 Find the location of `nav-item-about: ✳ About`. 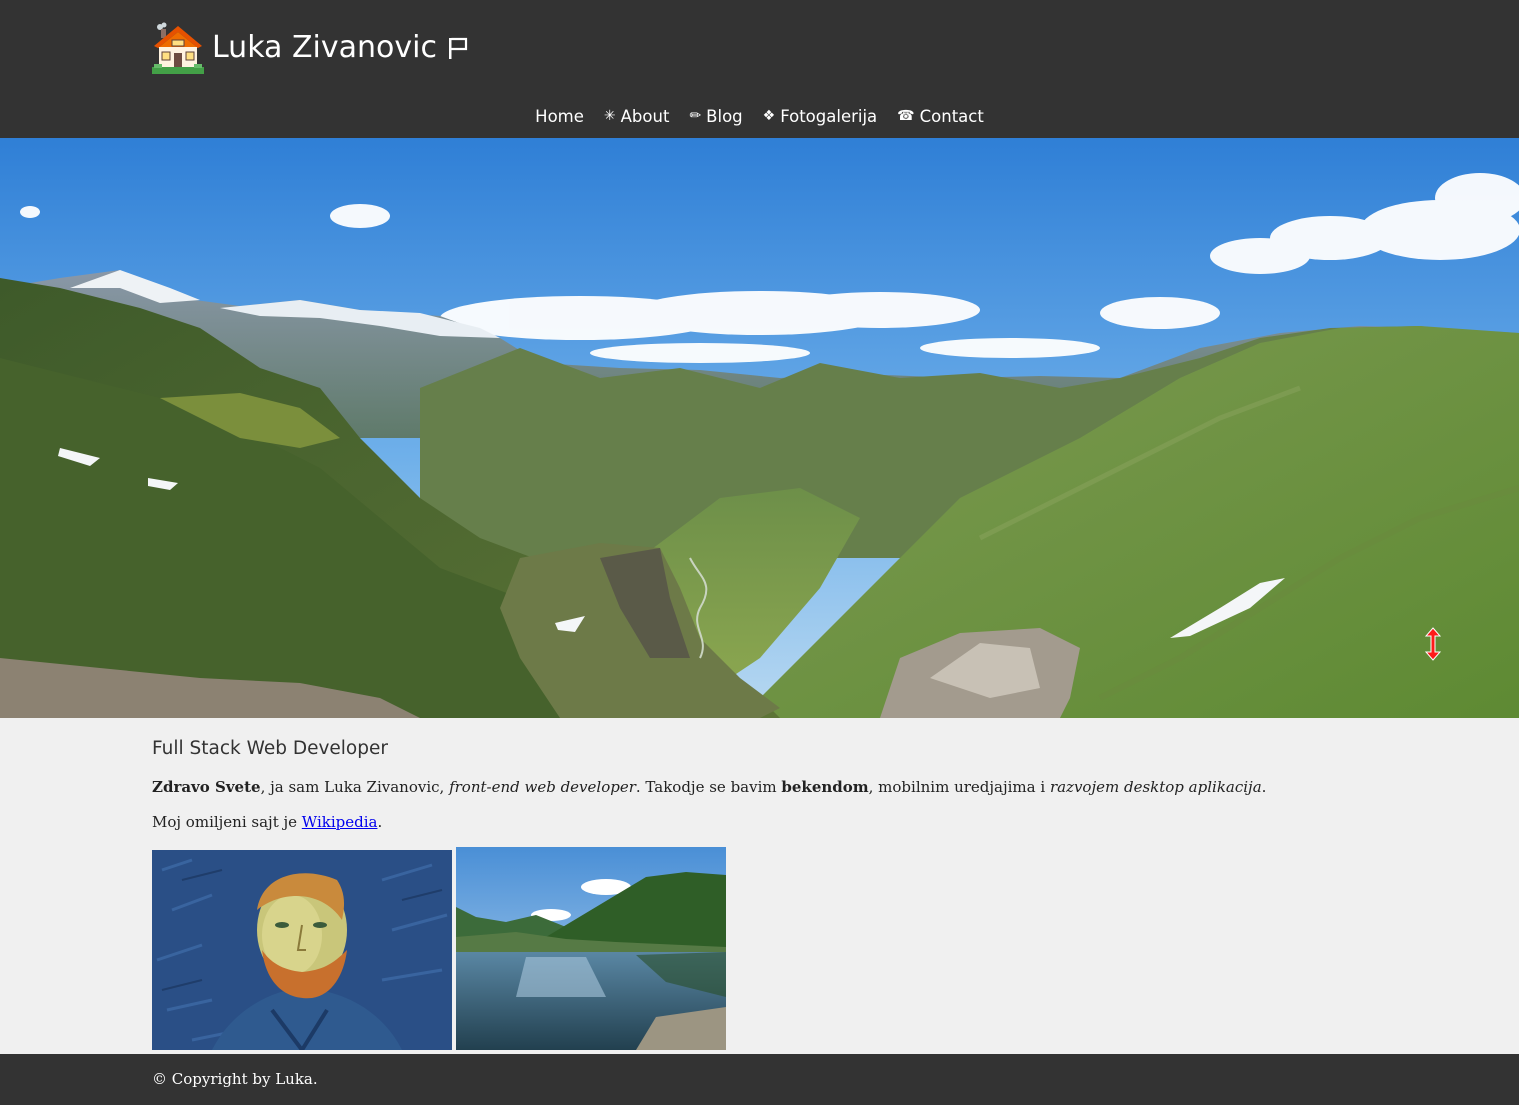

nav-item-about: ✳ About is located at coordinates (637, 116).